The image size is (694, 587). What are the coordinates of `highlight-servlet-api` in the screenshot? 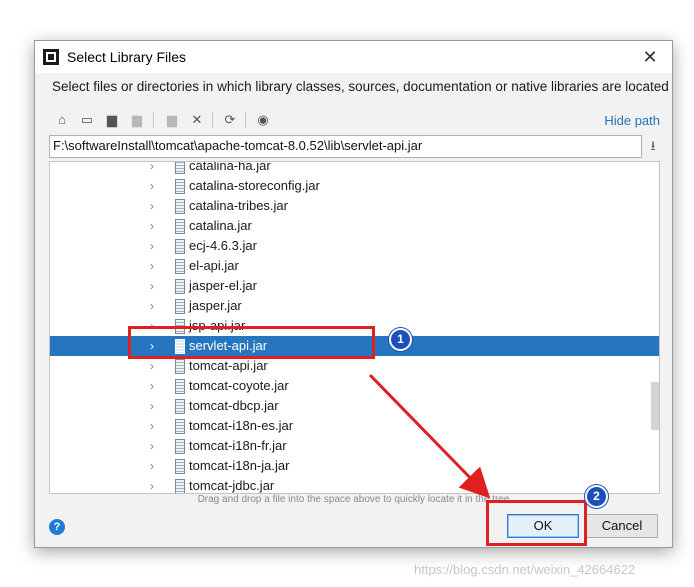 It's located at (251, 342).